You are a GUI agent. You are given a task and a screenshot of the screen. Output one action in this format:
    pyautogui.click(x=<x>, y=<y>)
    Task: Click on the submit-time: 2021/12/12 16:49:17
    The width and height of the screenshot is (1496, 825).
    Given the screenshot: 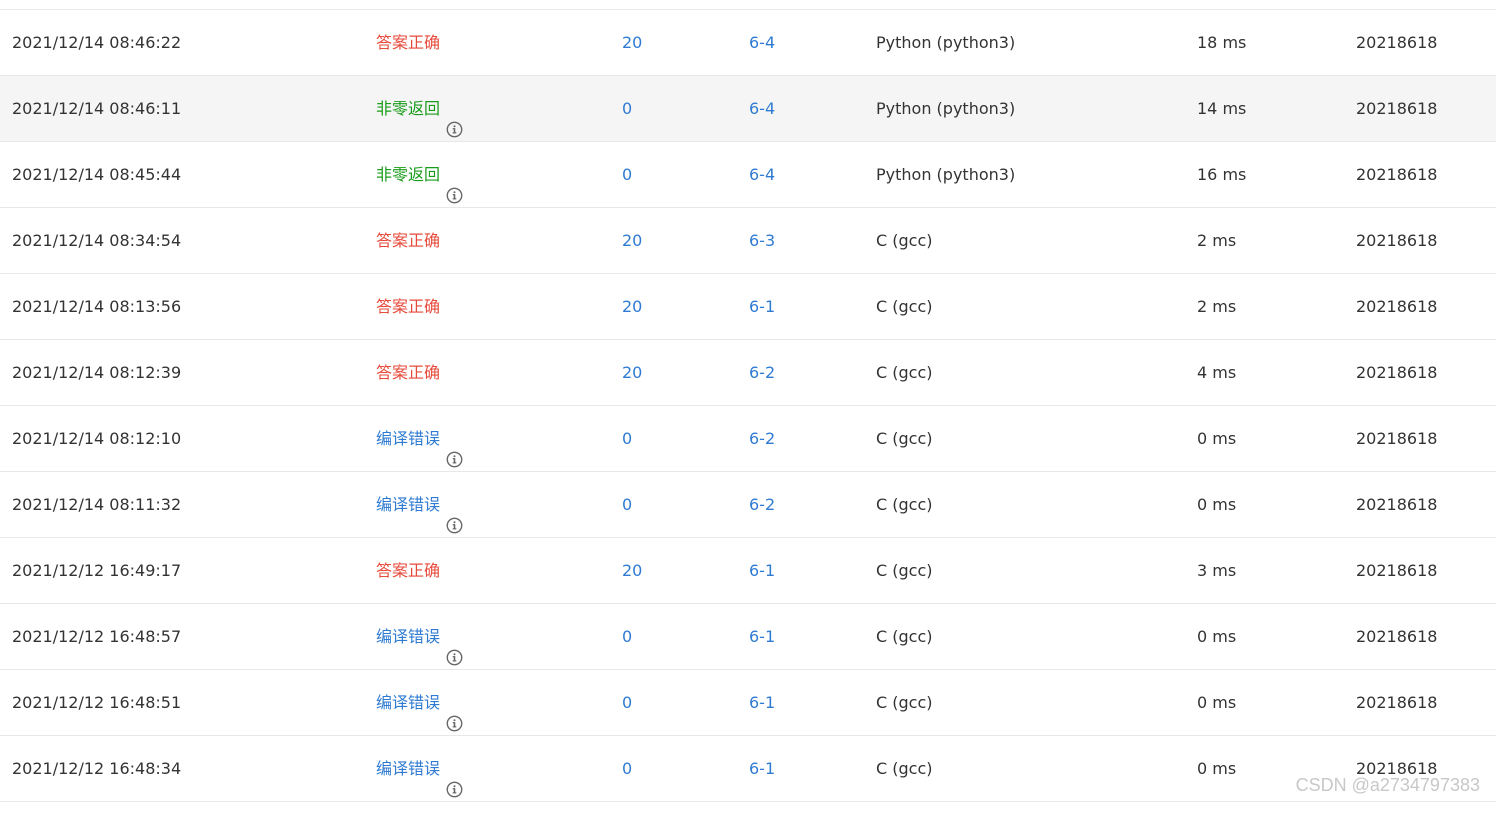 What is the action you would take?
    pyautogui.click(x=97, y=570)
    